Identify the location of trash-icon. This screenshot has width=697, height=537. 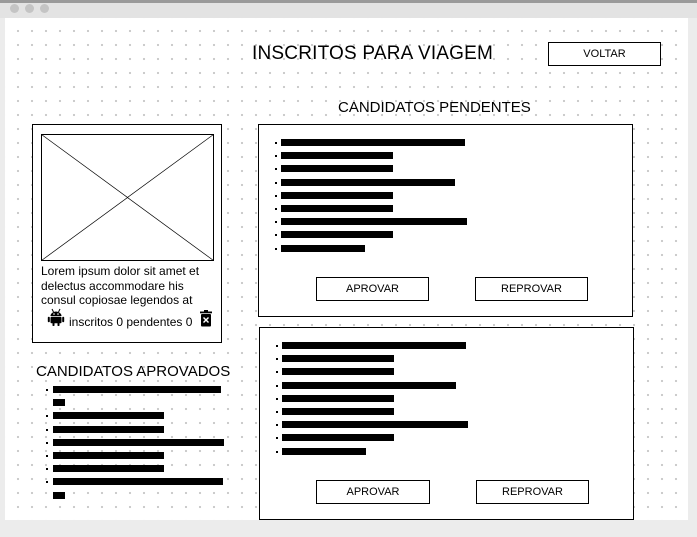
(206, 318).